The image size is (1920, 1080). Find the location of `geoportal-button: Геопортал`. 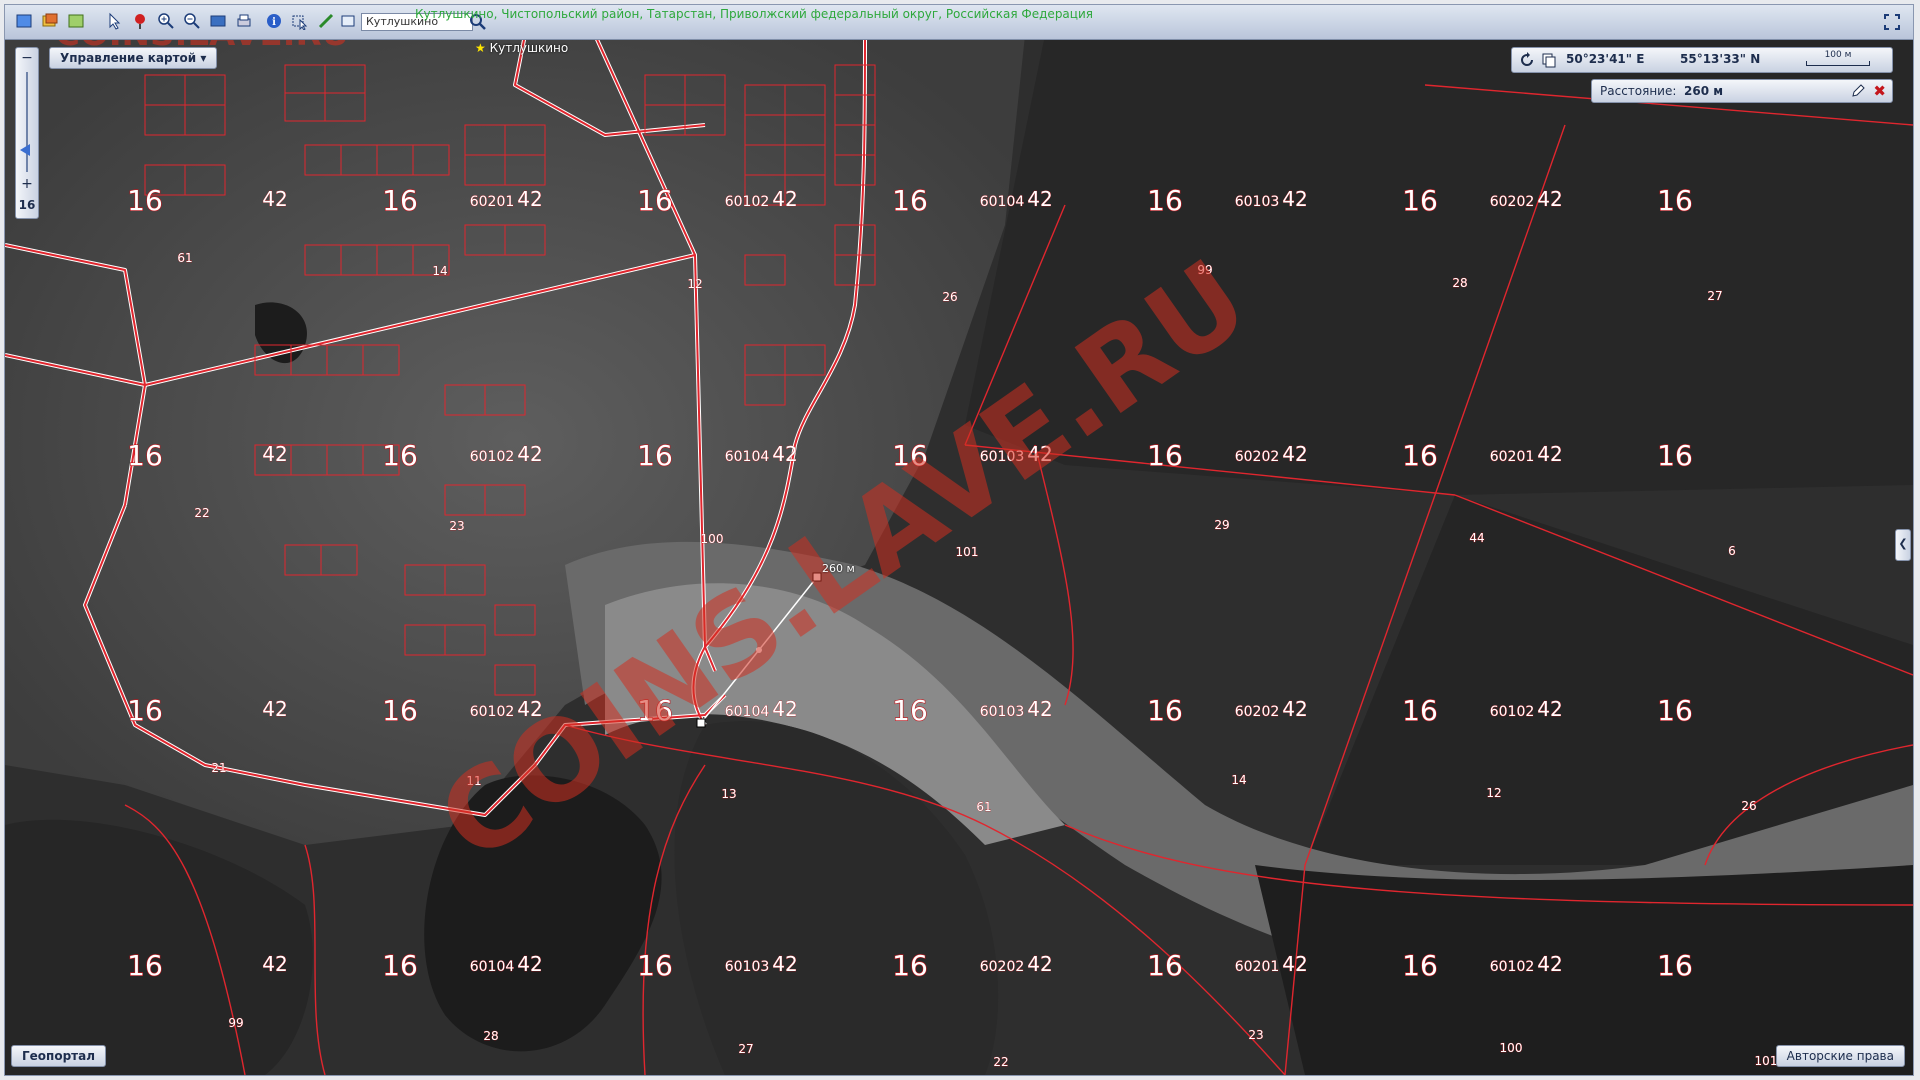

geoportal-button: Геопортал is located at coordinates (58, 1056).